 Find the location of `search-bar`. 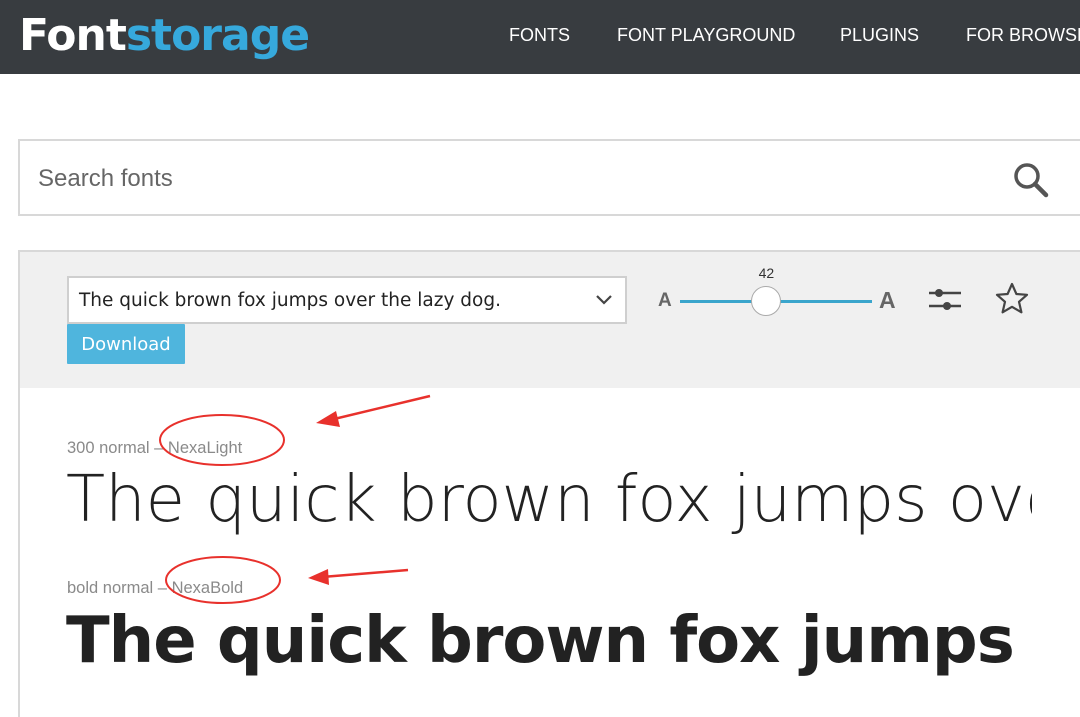

search-bar is located at coordinates (549, 177).